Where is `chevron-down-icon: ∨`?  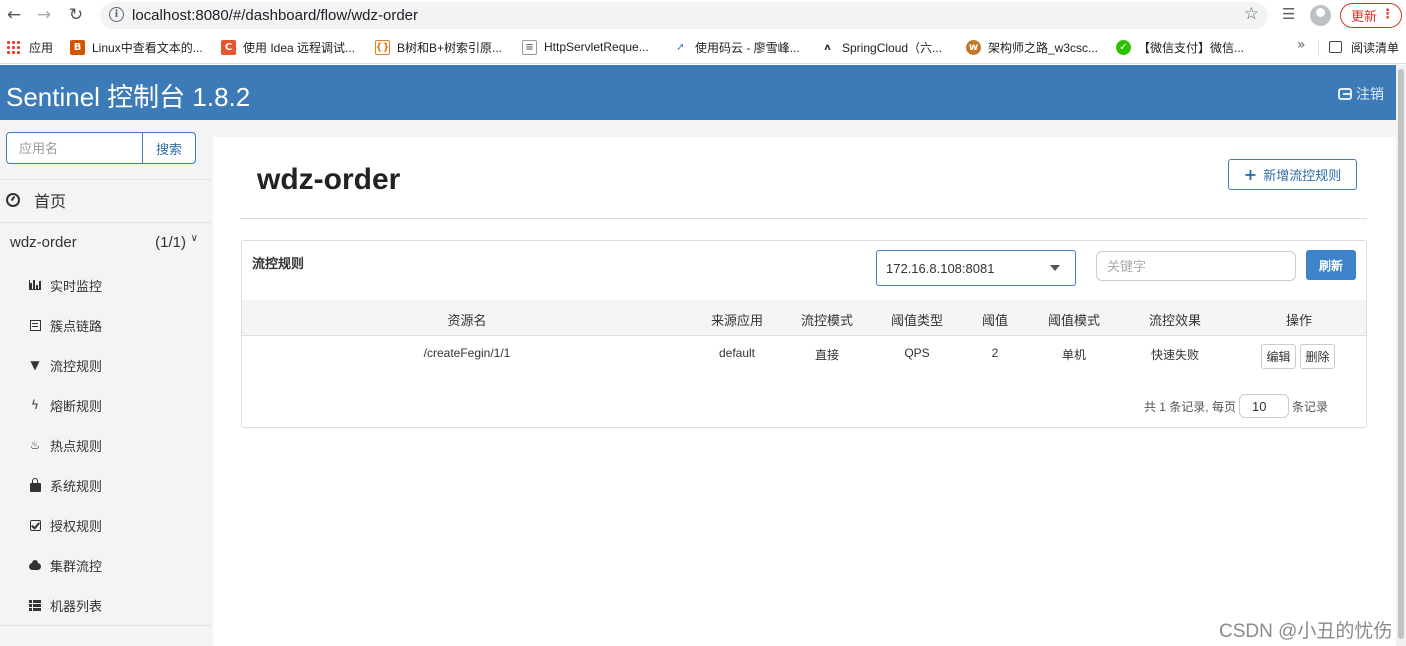 chevron-down-icon: ∨ is located at coordinates (194, 238).